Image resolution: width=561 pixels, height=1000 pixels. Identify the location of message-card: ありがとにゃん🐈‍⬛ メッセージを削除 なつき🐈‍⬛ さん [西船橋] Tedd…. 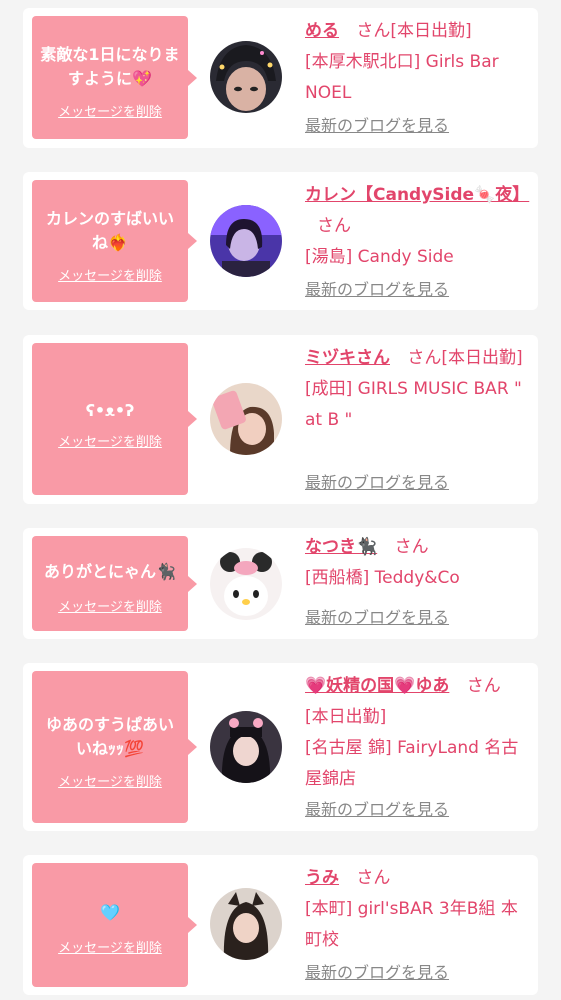
(280, 583).